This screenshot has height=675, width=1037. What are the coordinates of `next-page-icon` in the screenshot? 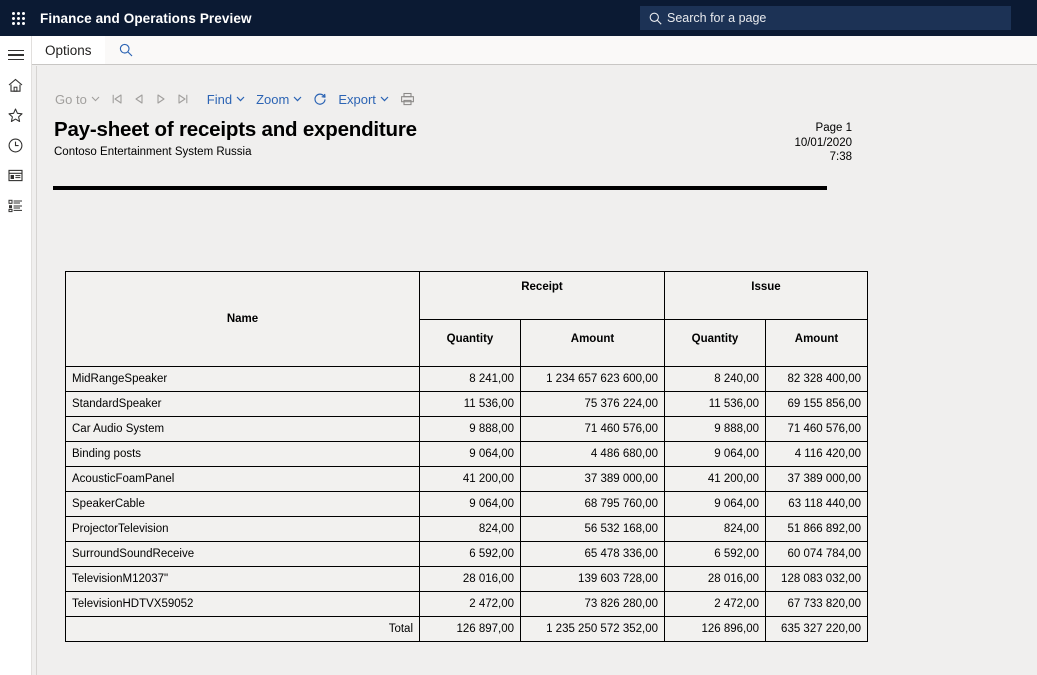 It's located at (161, 99).